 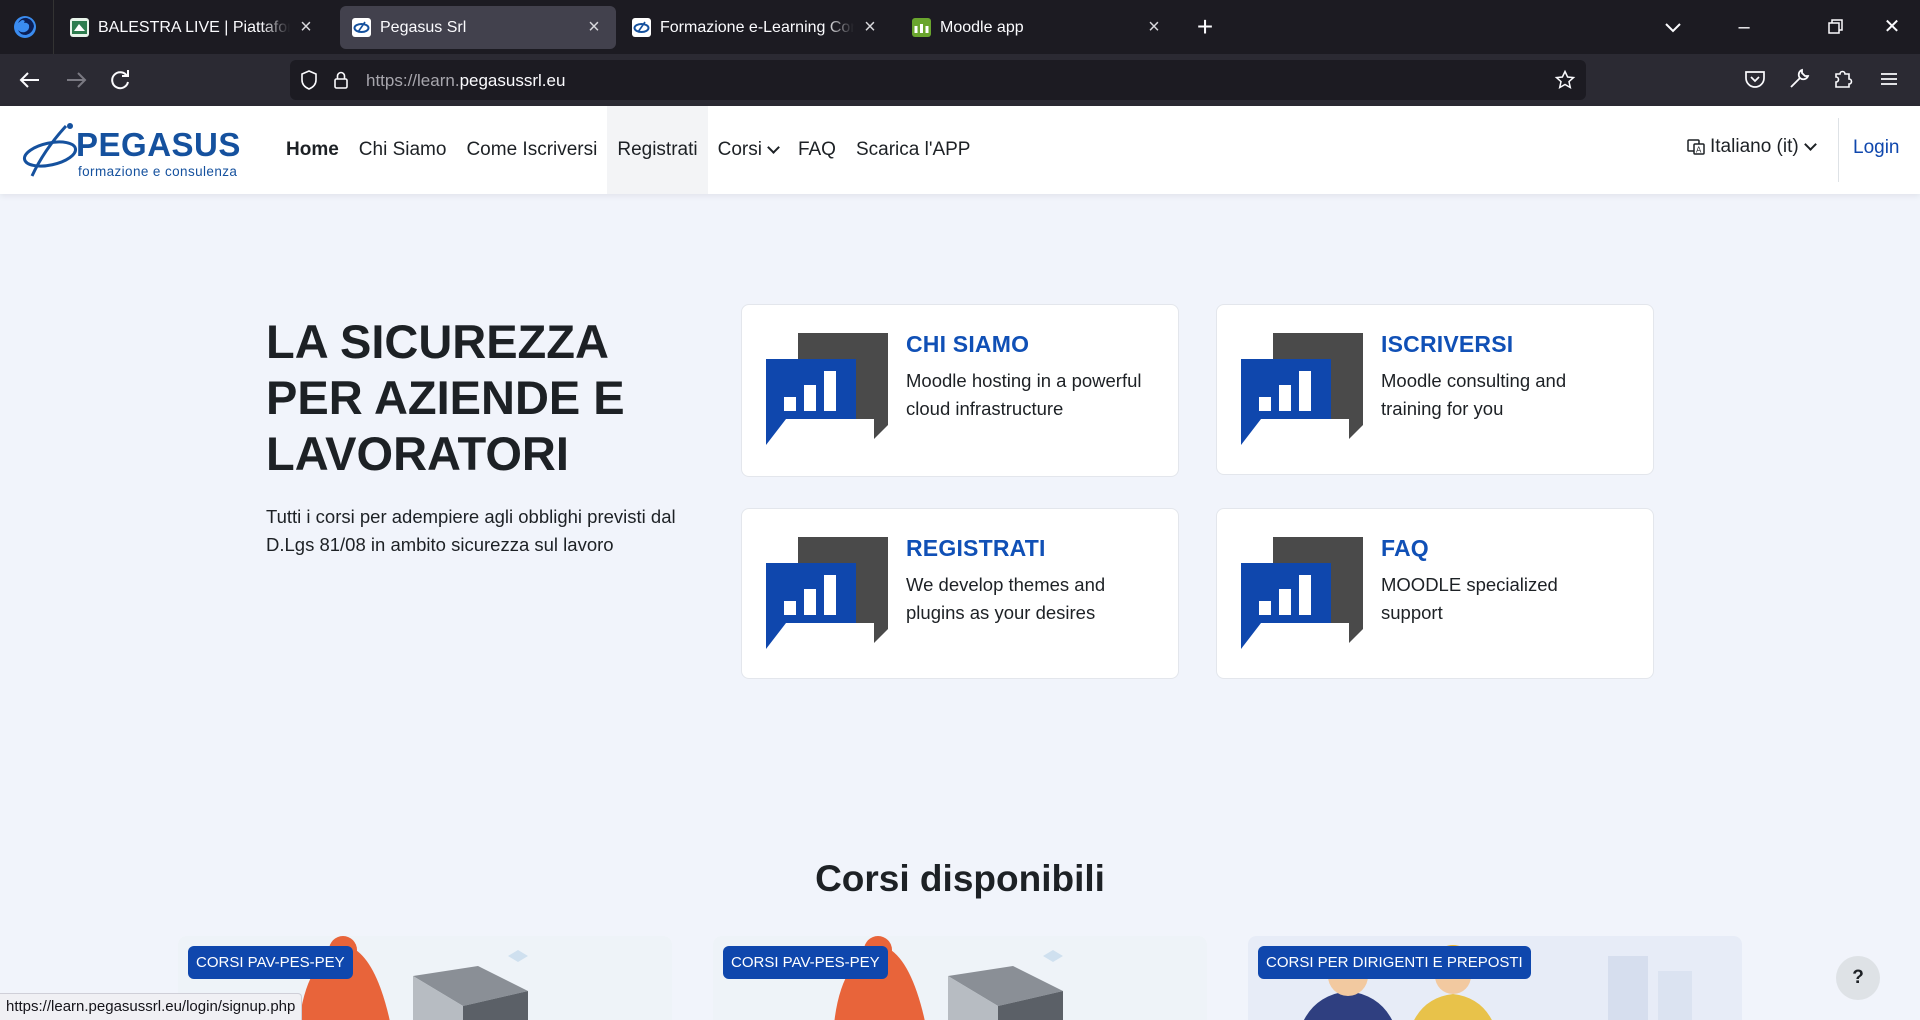 I want to click on card-title: FAQ, so click(x=1405, y=548).